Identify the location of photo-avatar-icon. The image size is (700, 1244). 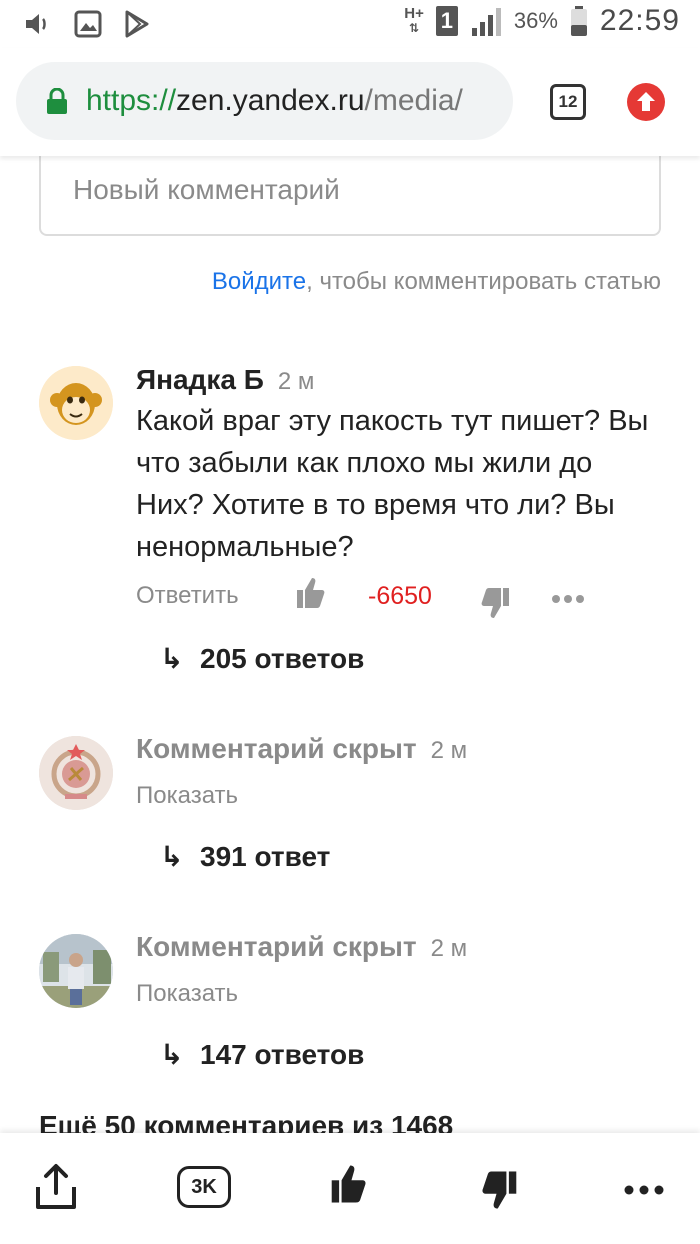
(76, 971).